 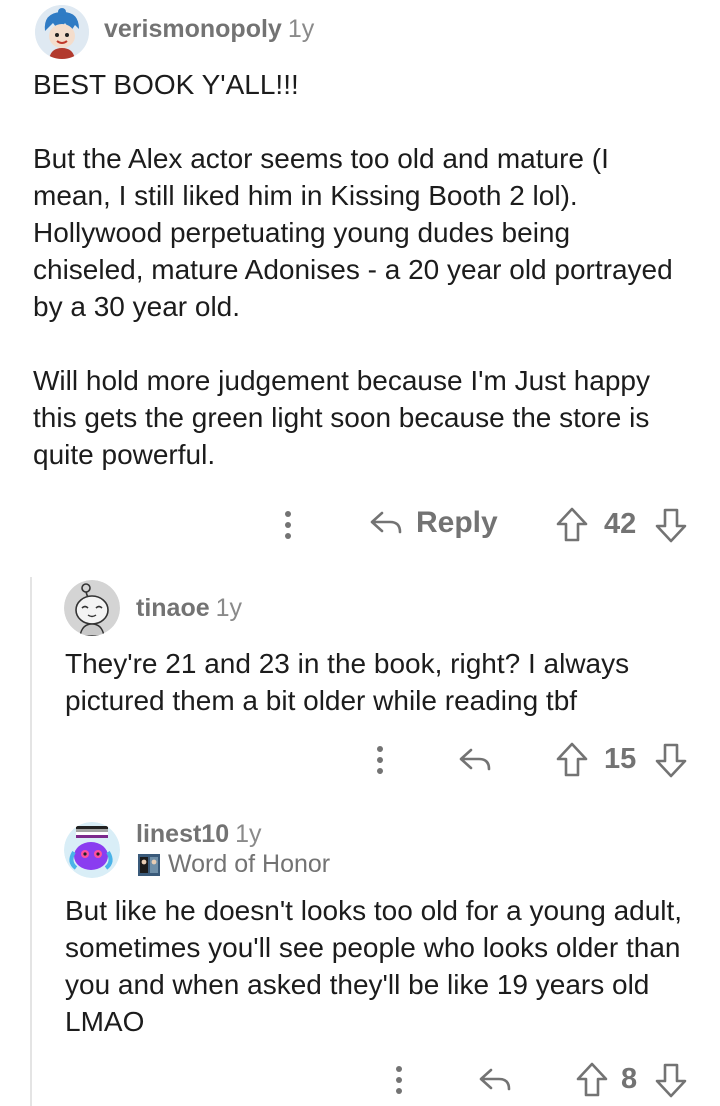 I want to click on vote-score: 42, so click(x=620, y=524).